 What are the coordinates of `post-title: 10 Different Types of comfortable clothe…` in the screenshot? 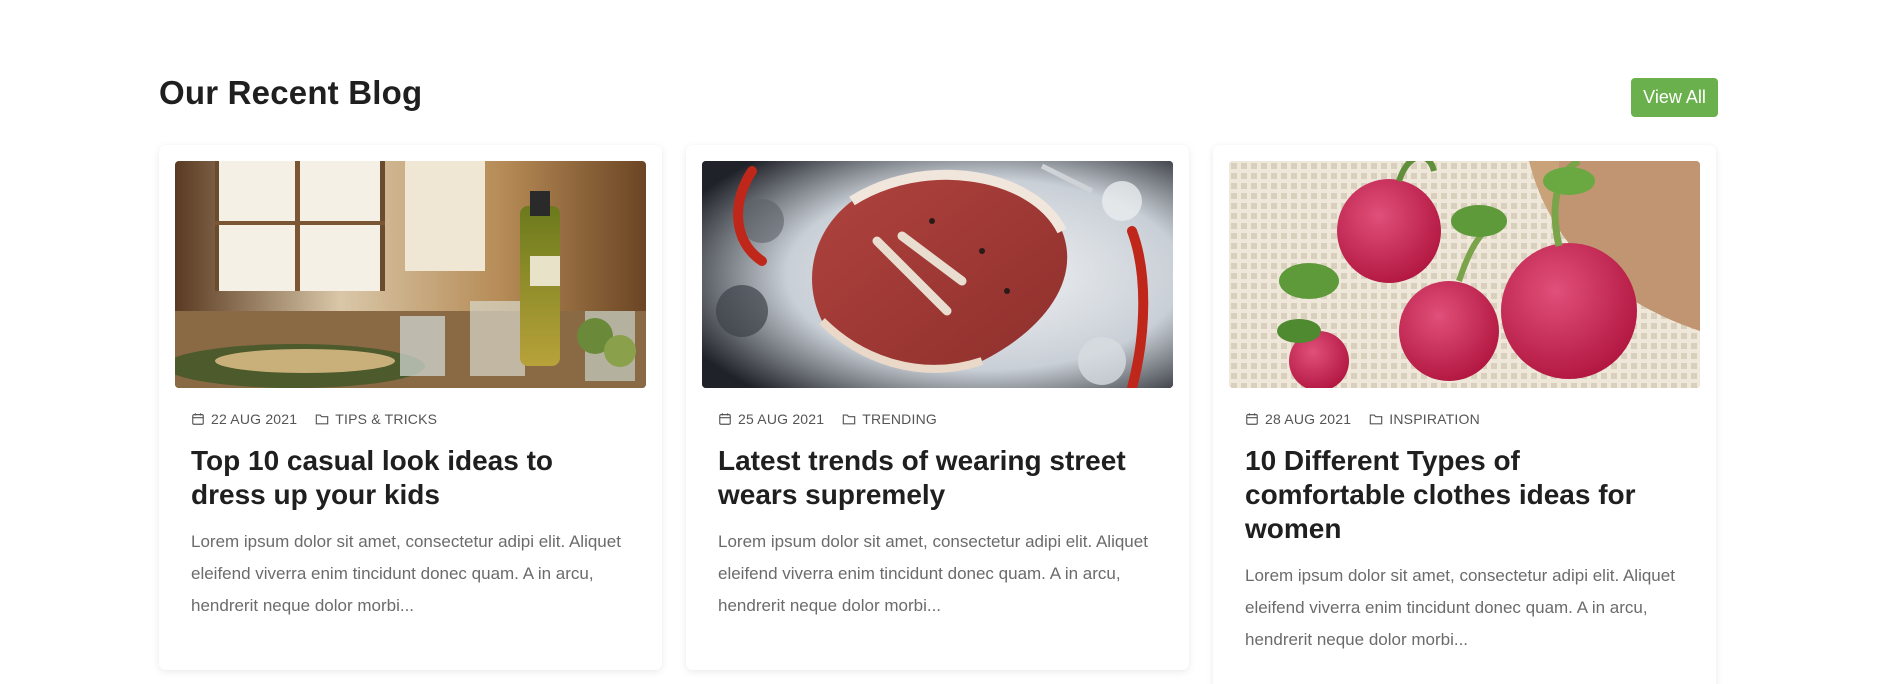 It's located at (1464, 495).